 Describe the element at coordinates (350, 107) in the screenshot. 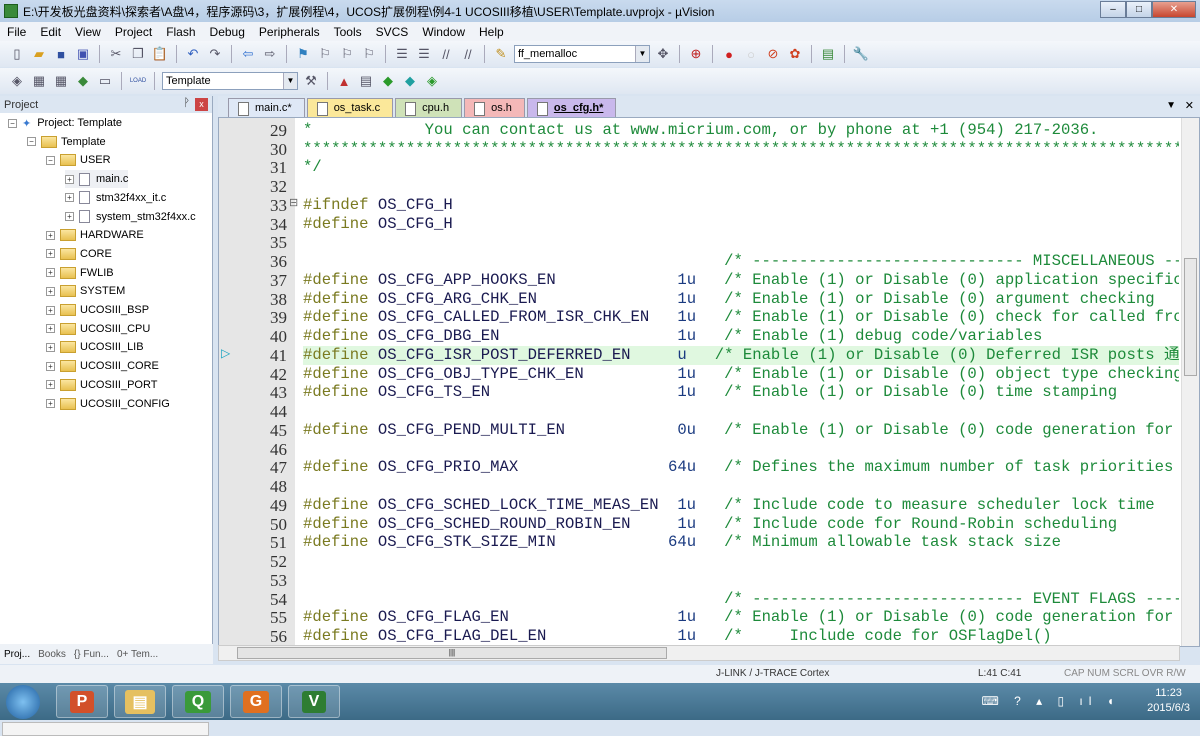

I see `tab-os-task-c: os_task.c` at that location.